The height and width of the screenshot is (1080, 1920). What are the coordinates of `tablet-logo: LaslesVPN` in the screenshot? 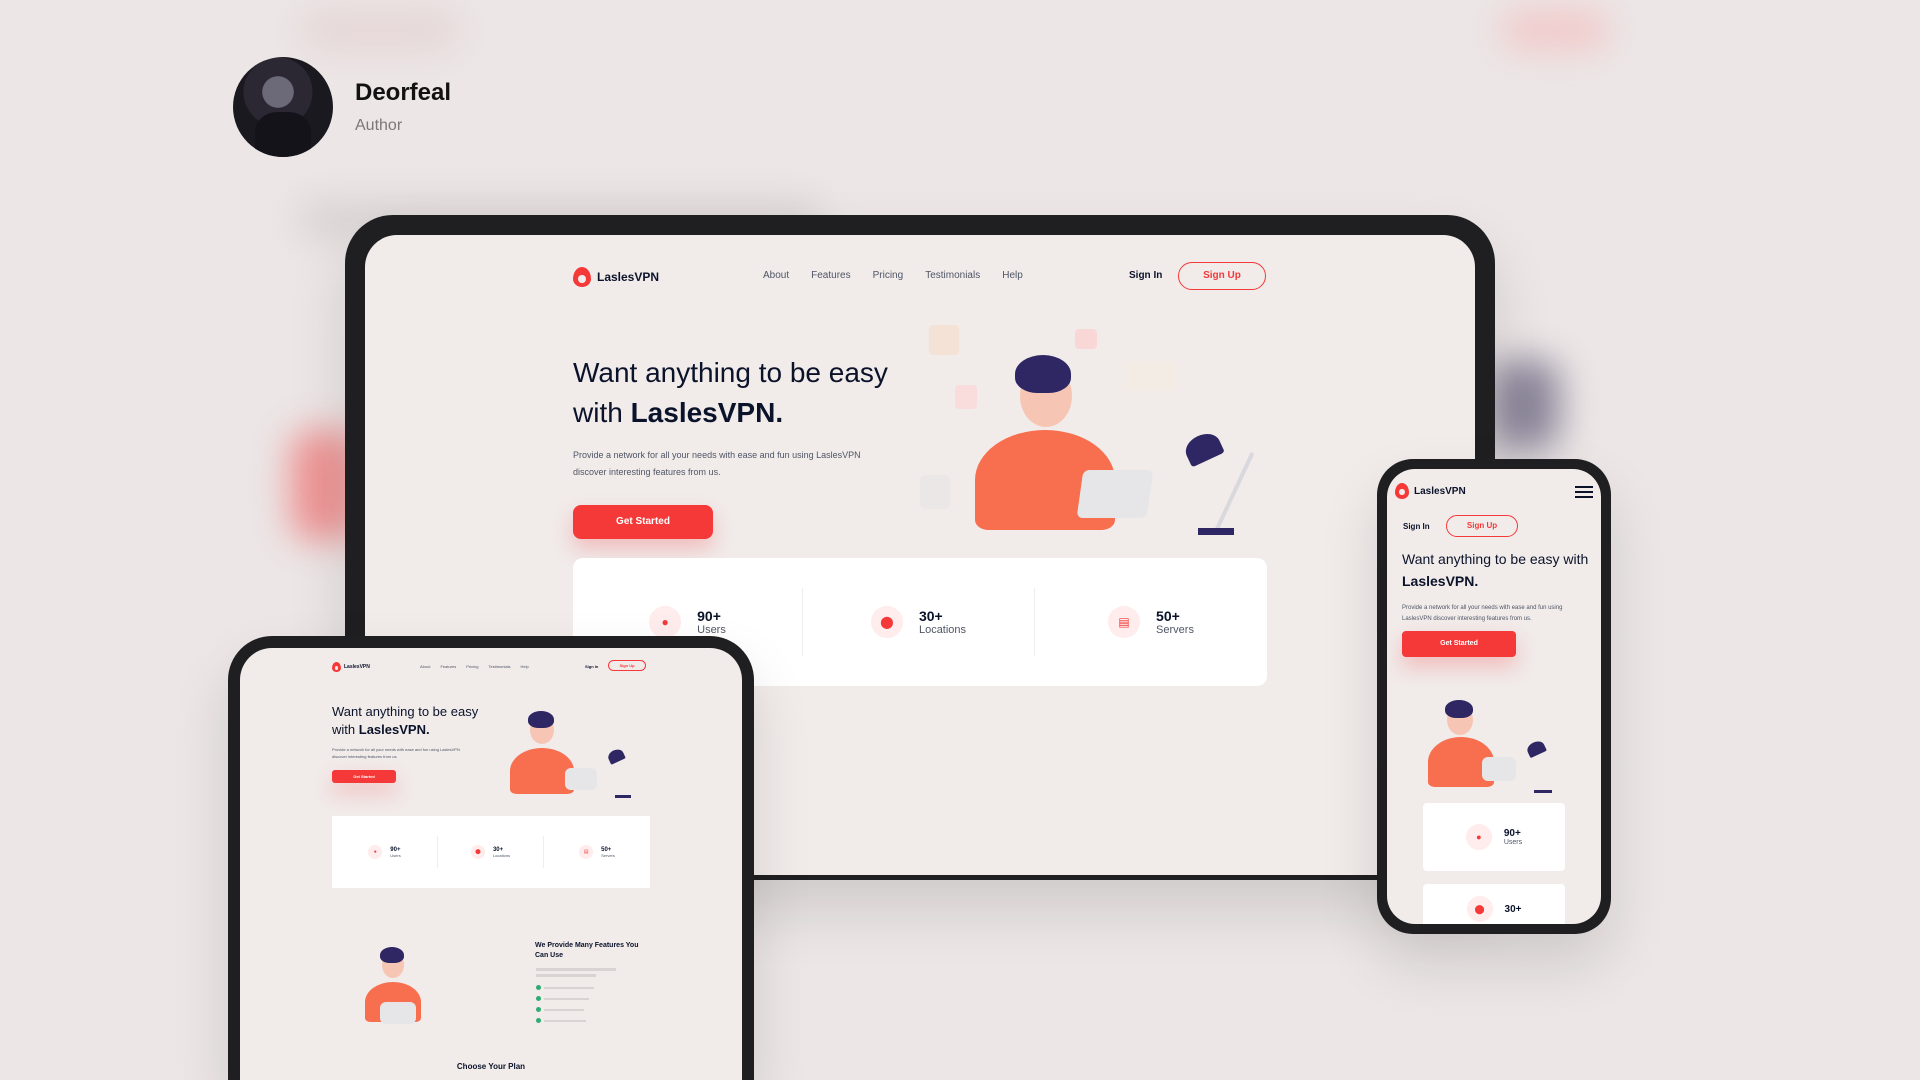 It's located at (351, 667).